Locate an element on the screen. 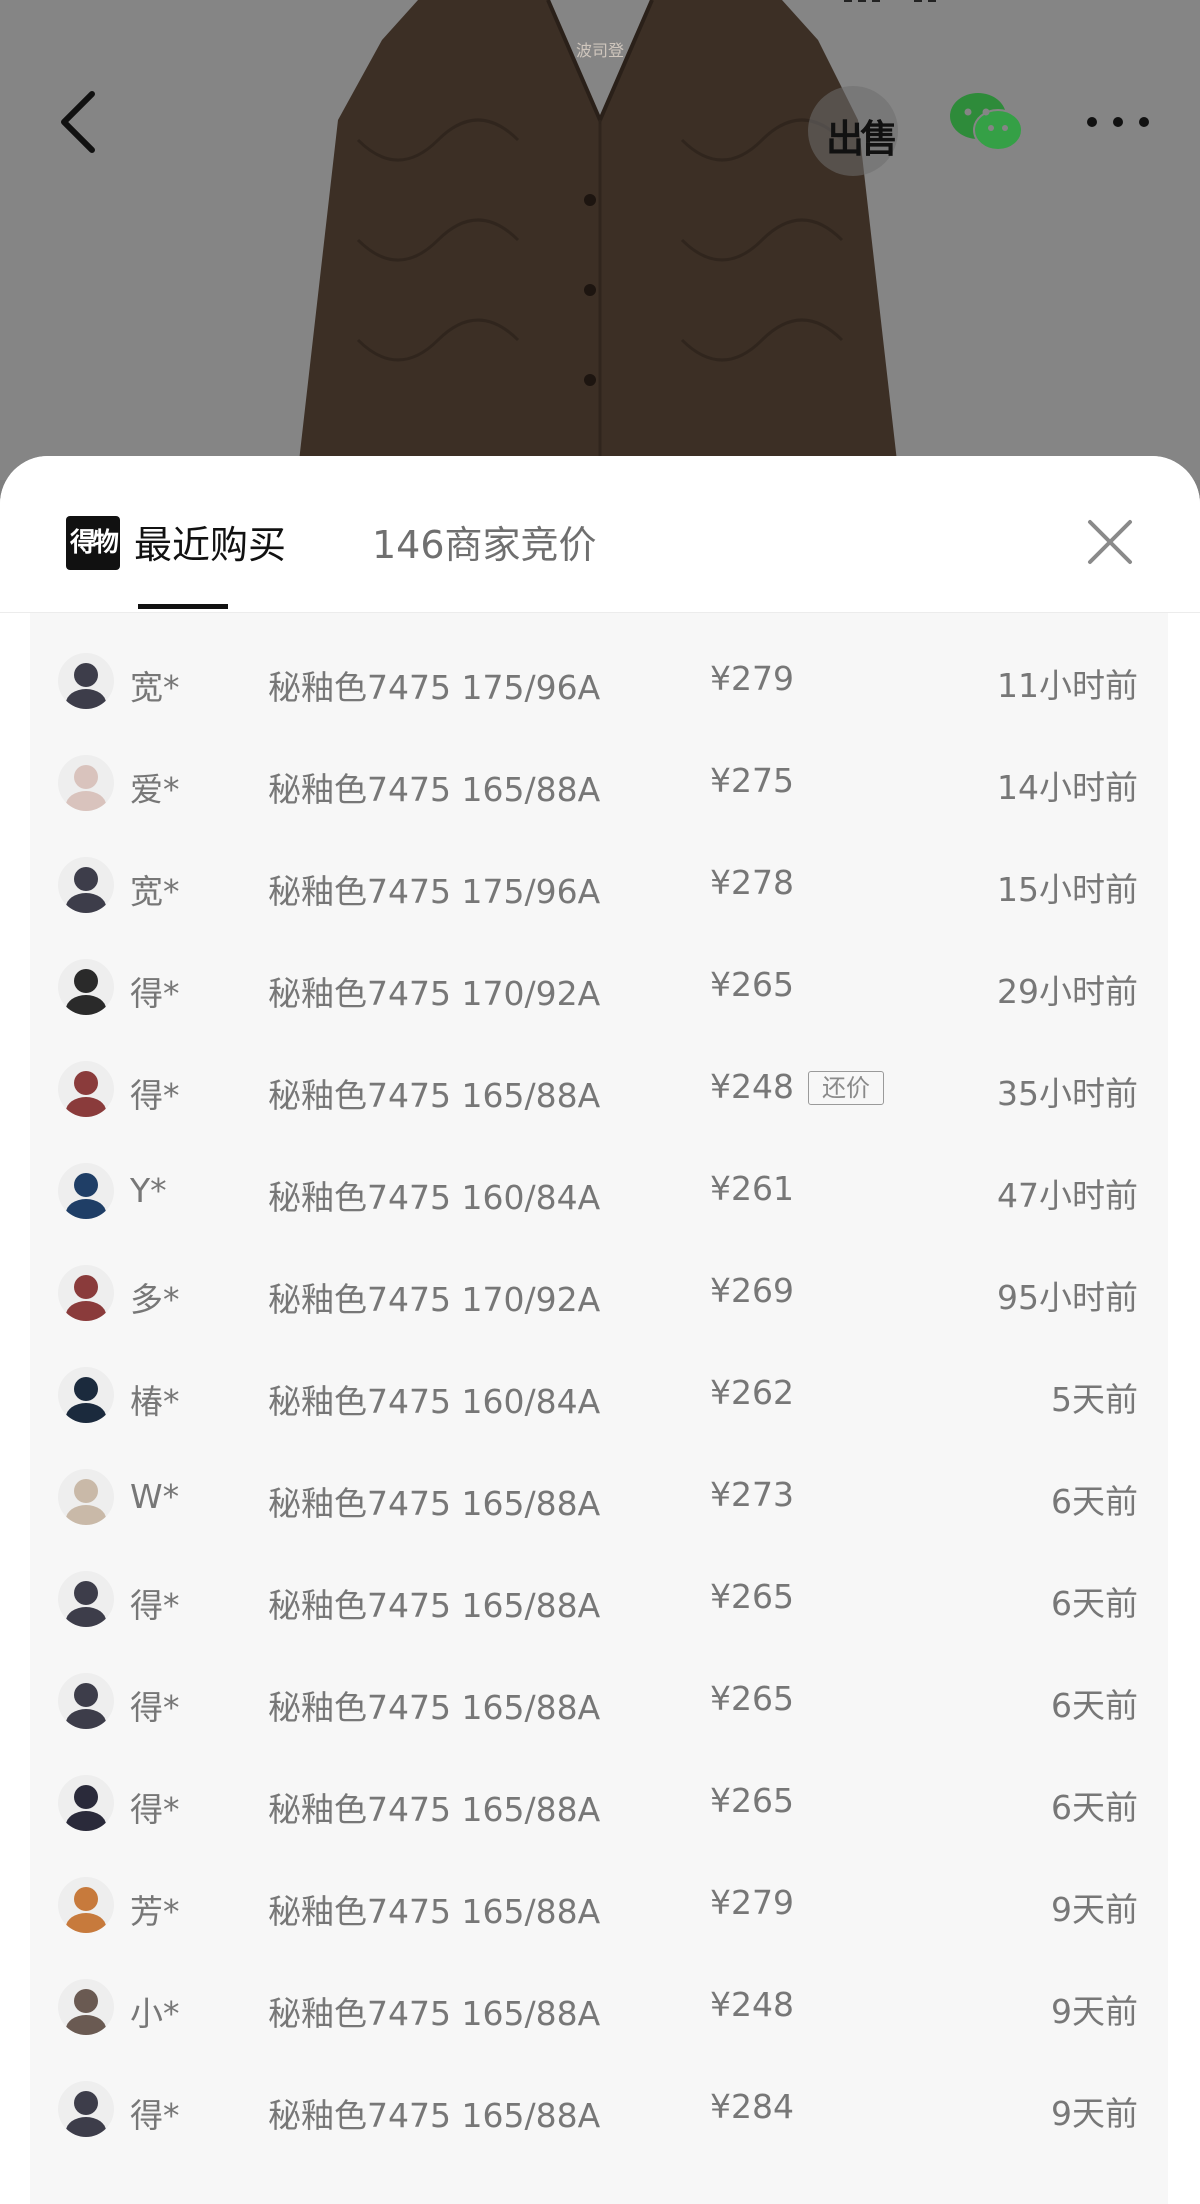 Image resolution: width=1200 pixels, height=2204 pixels. back-button is located at coordinates (80, 122).